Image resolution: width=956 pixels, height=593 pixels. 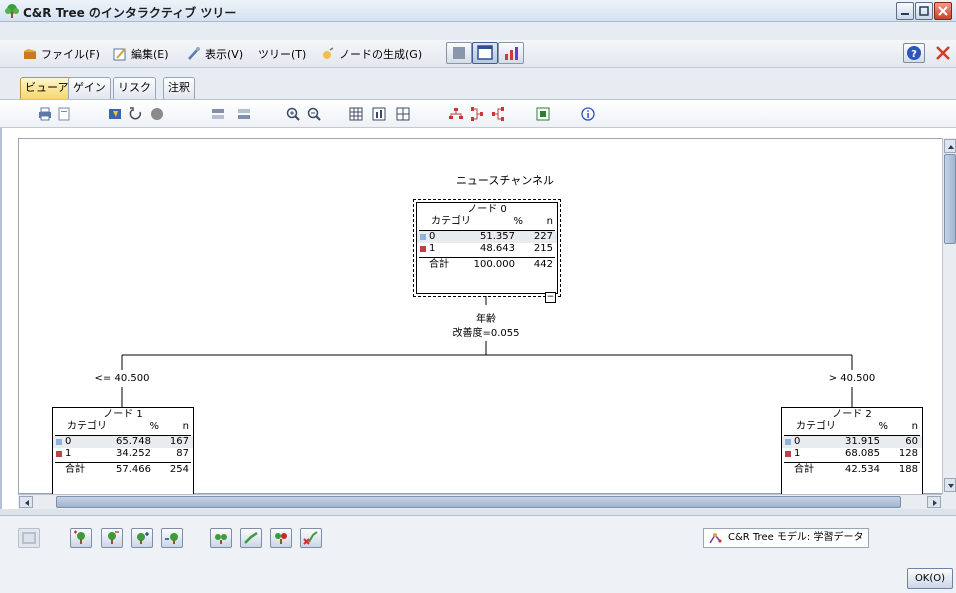 I want to click on ok-button: OK(O), so click(x=930, y=578).